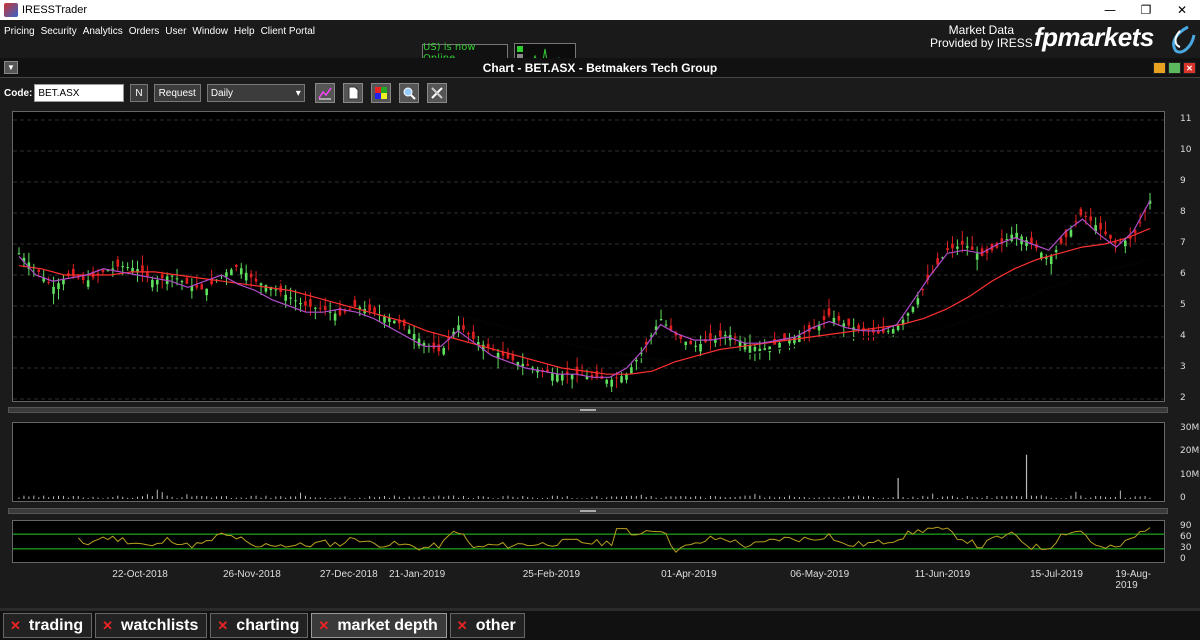 This screenshot has width=1200, height=640. What do you see at coordinates (151, 625) in the screenshot?
I see `tab-watchlists: ✕ watchlists` at bounding box center [151, 625].